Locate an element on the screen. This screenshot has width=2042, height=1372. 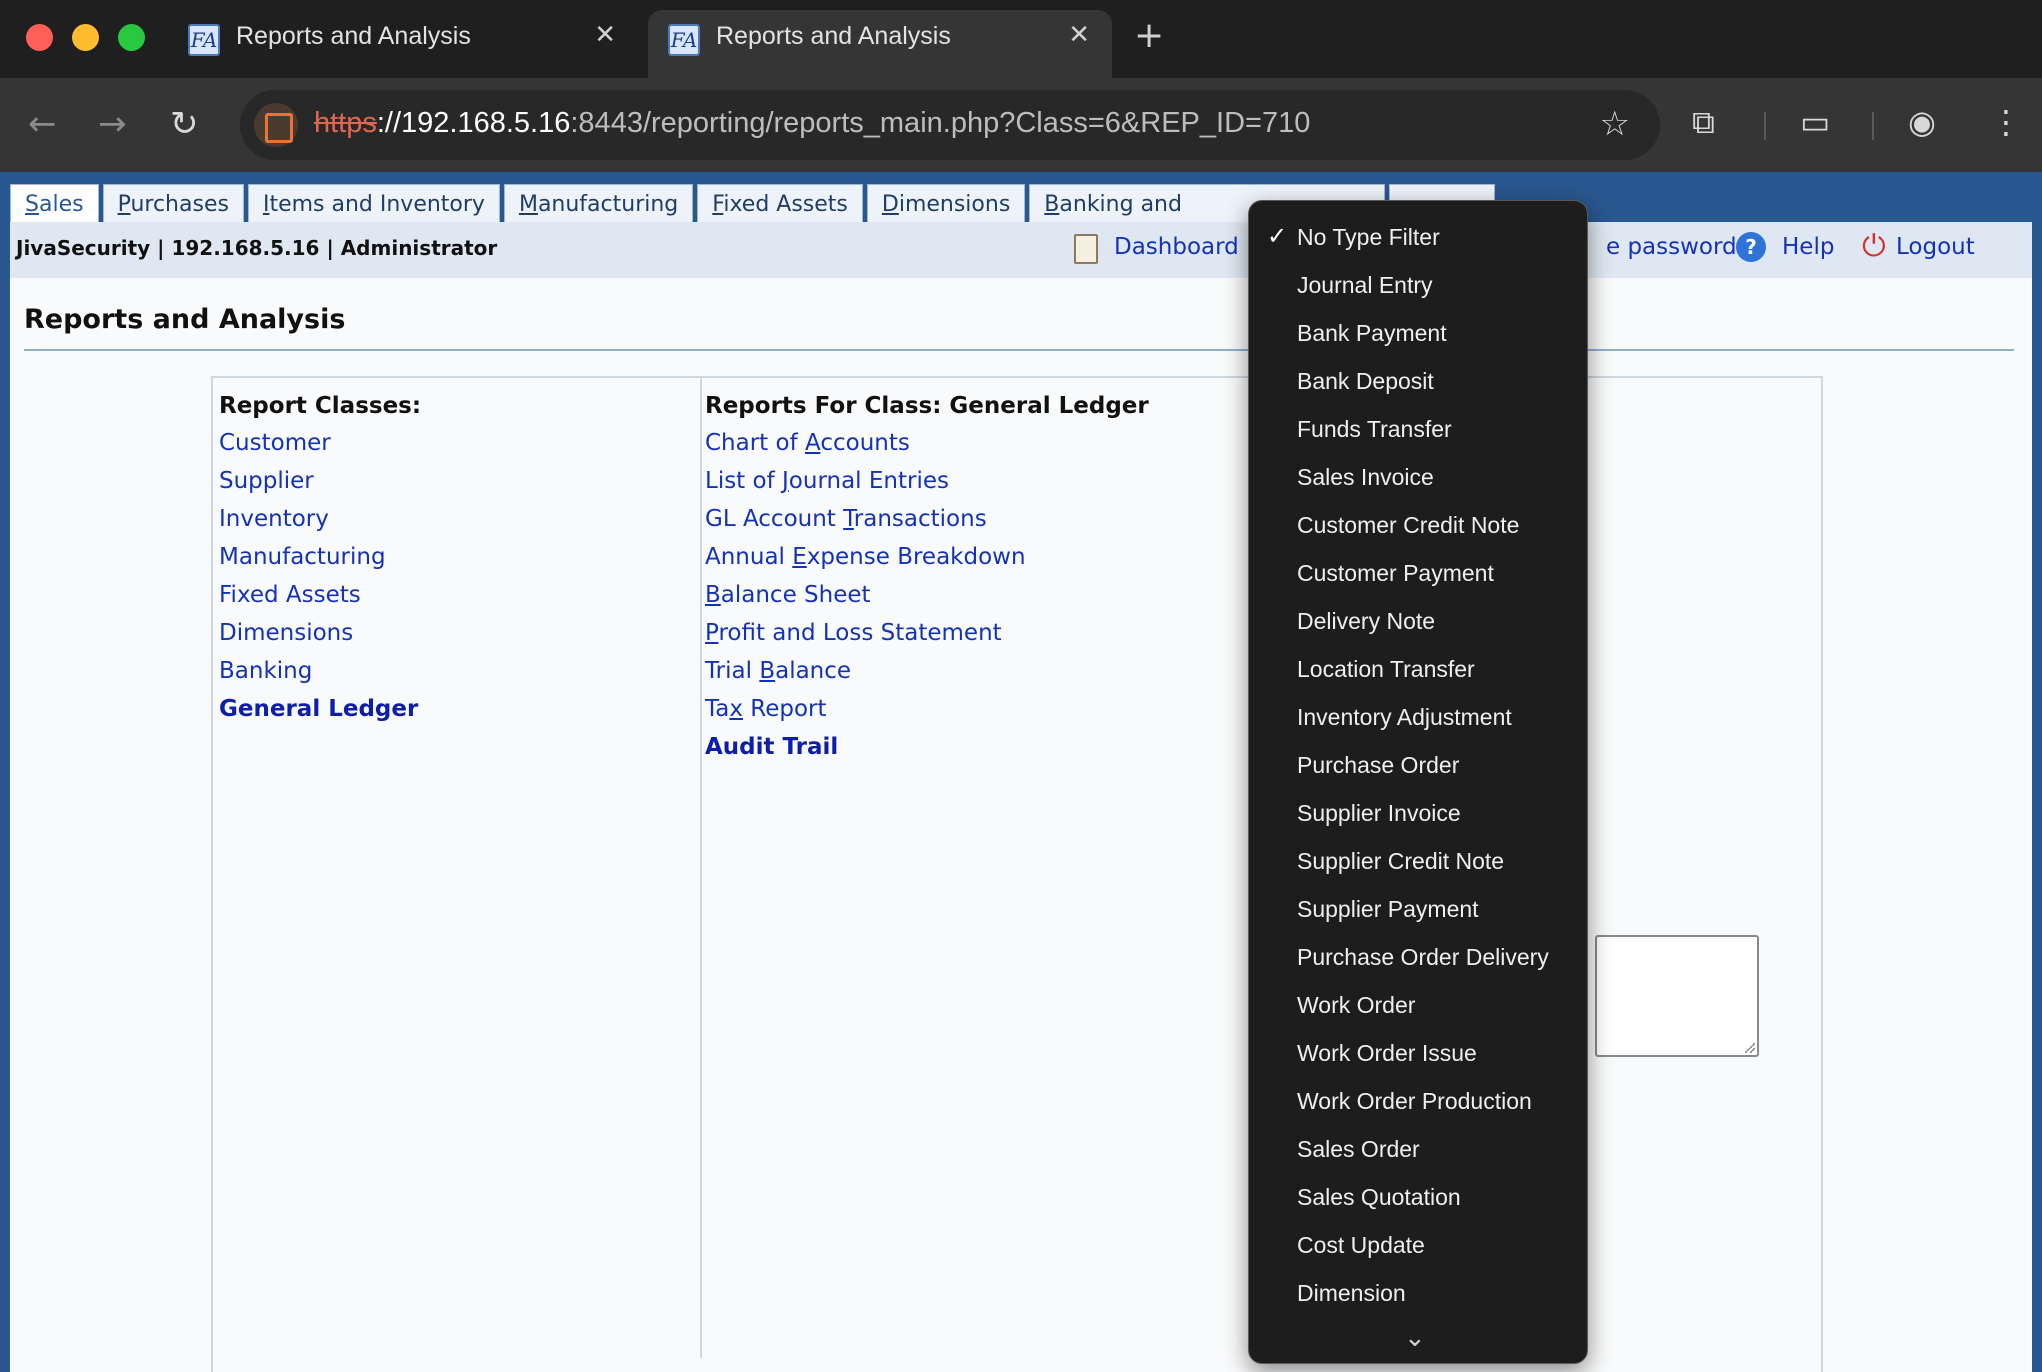
dropdown-option-label: Inventory Adjustment is located at coordinates (1404, 717).